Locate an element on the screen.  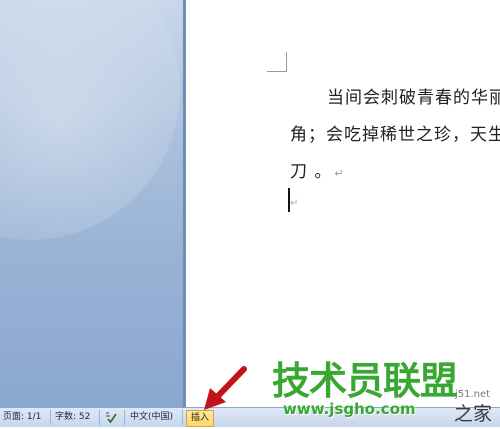
document-text-line-3: 刀 。 ↵ is located at coordinates (317, 169).